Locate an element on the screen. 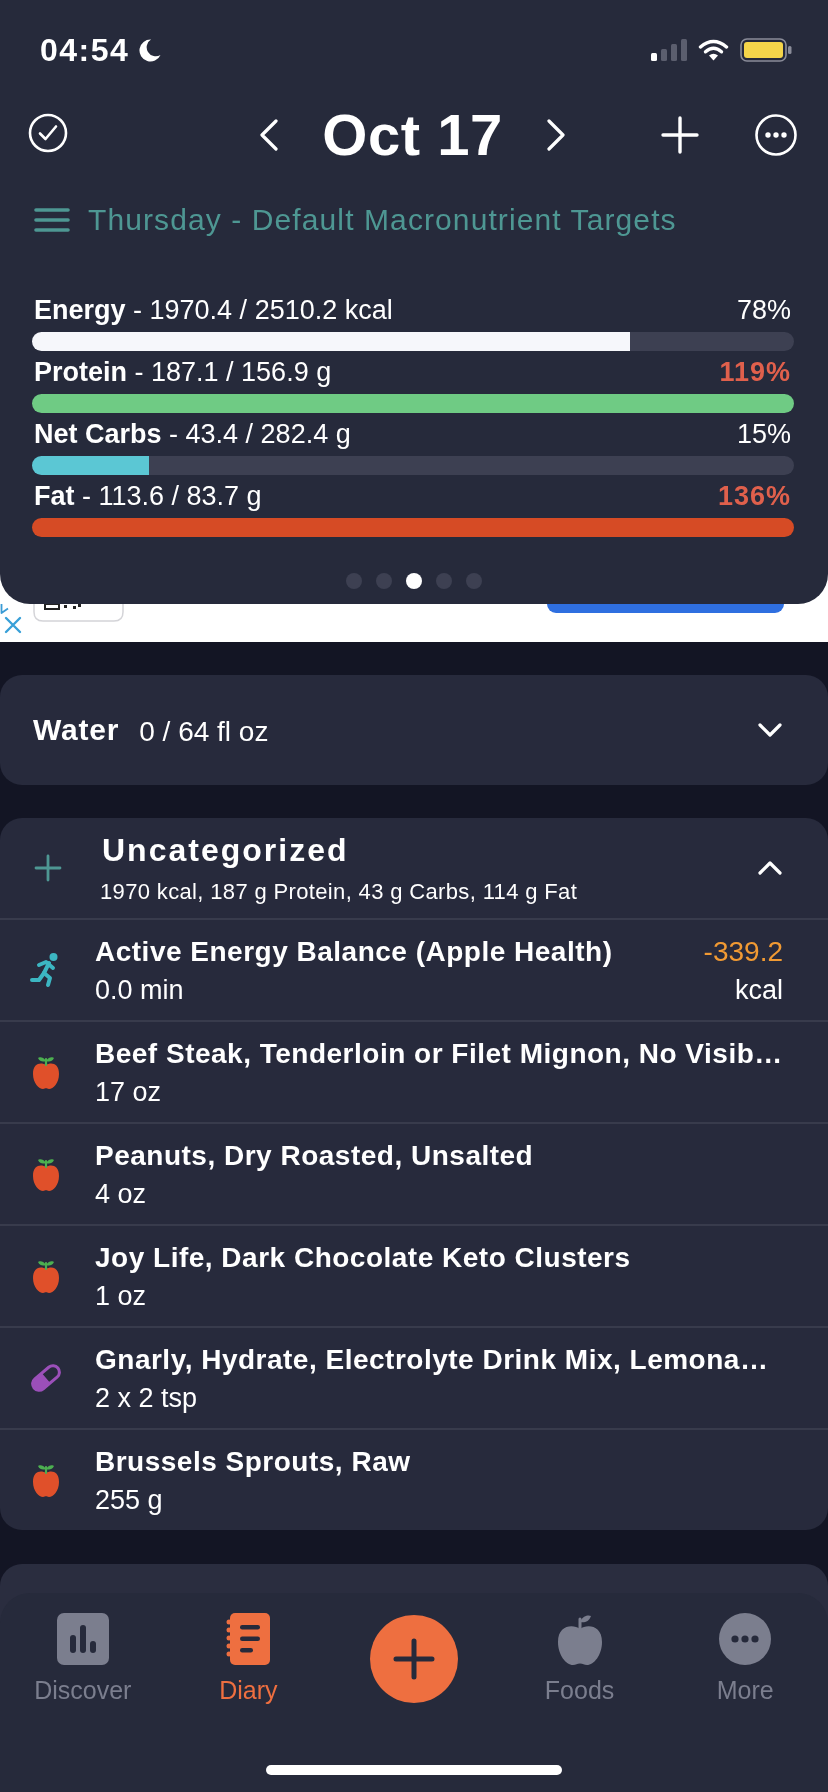 This screenshot has height=1792, width=828. battery-icon is located at coordinates (766, 50).